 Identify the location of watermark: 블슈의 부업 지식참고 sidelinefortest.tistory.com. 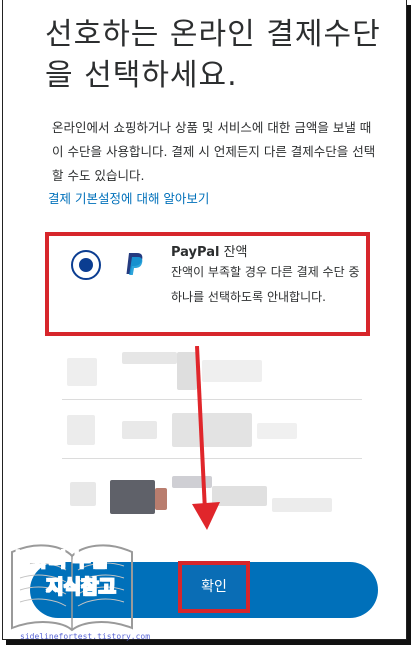
(79, 587).